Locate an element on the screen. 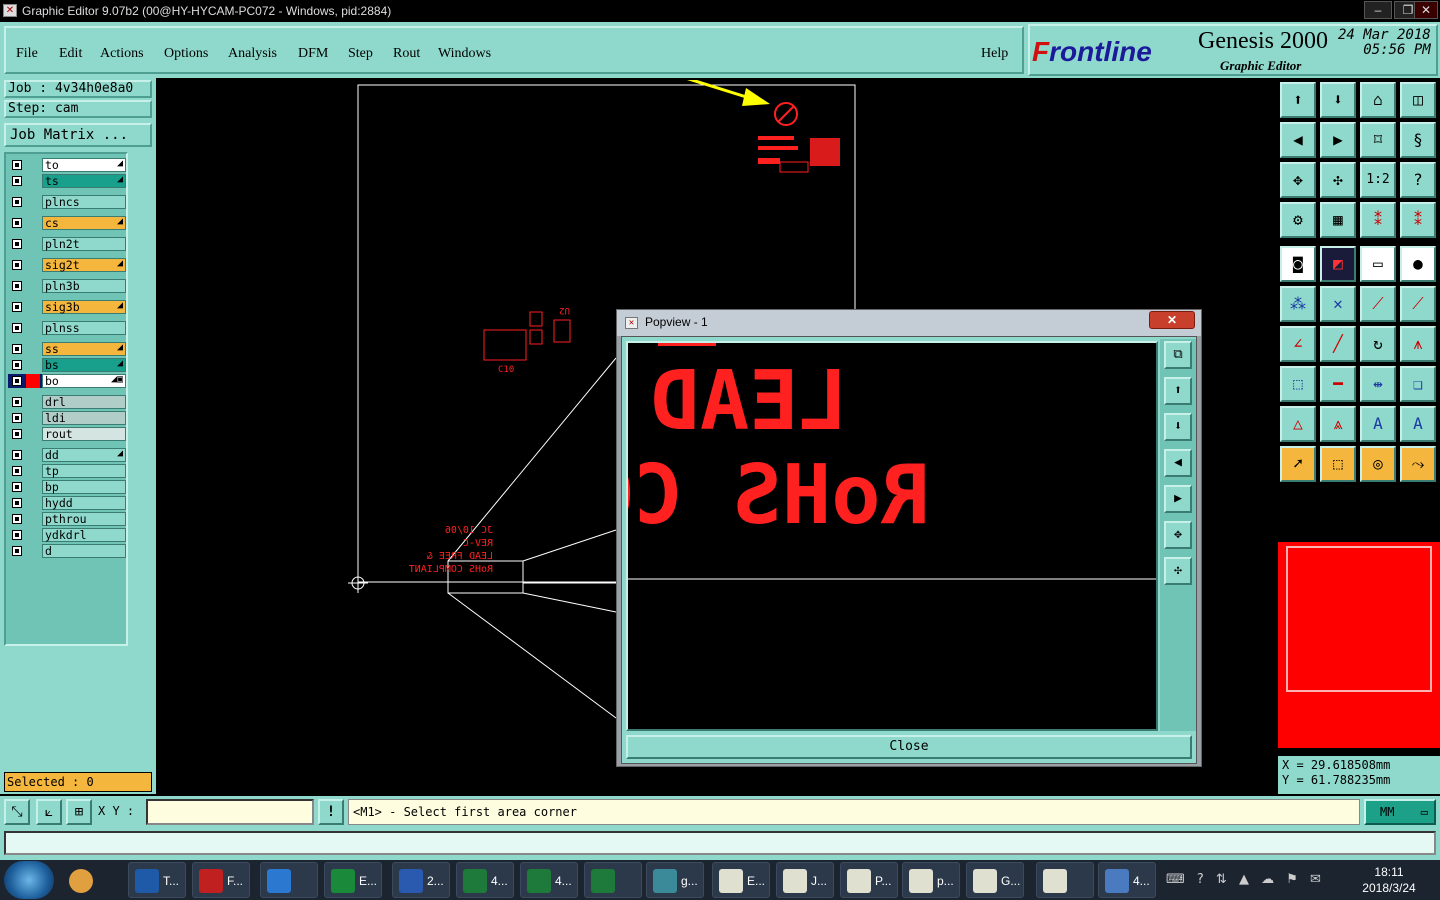  layer-row-pln2t: pln2t is located at coordinates (67, 244).